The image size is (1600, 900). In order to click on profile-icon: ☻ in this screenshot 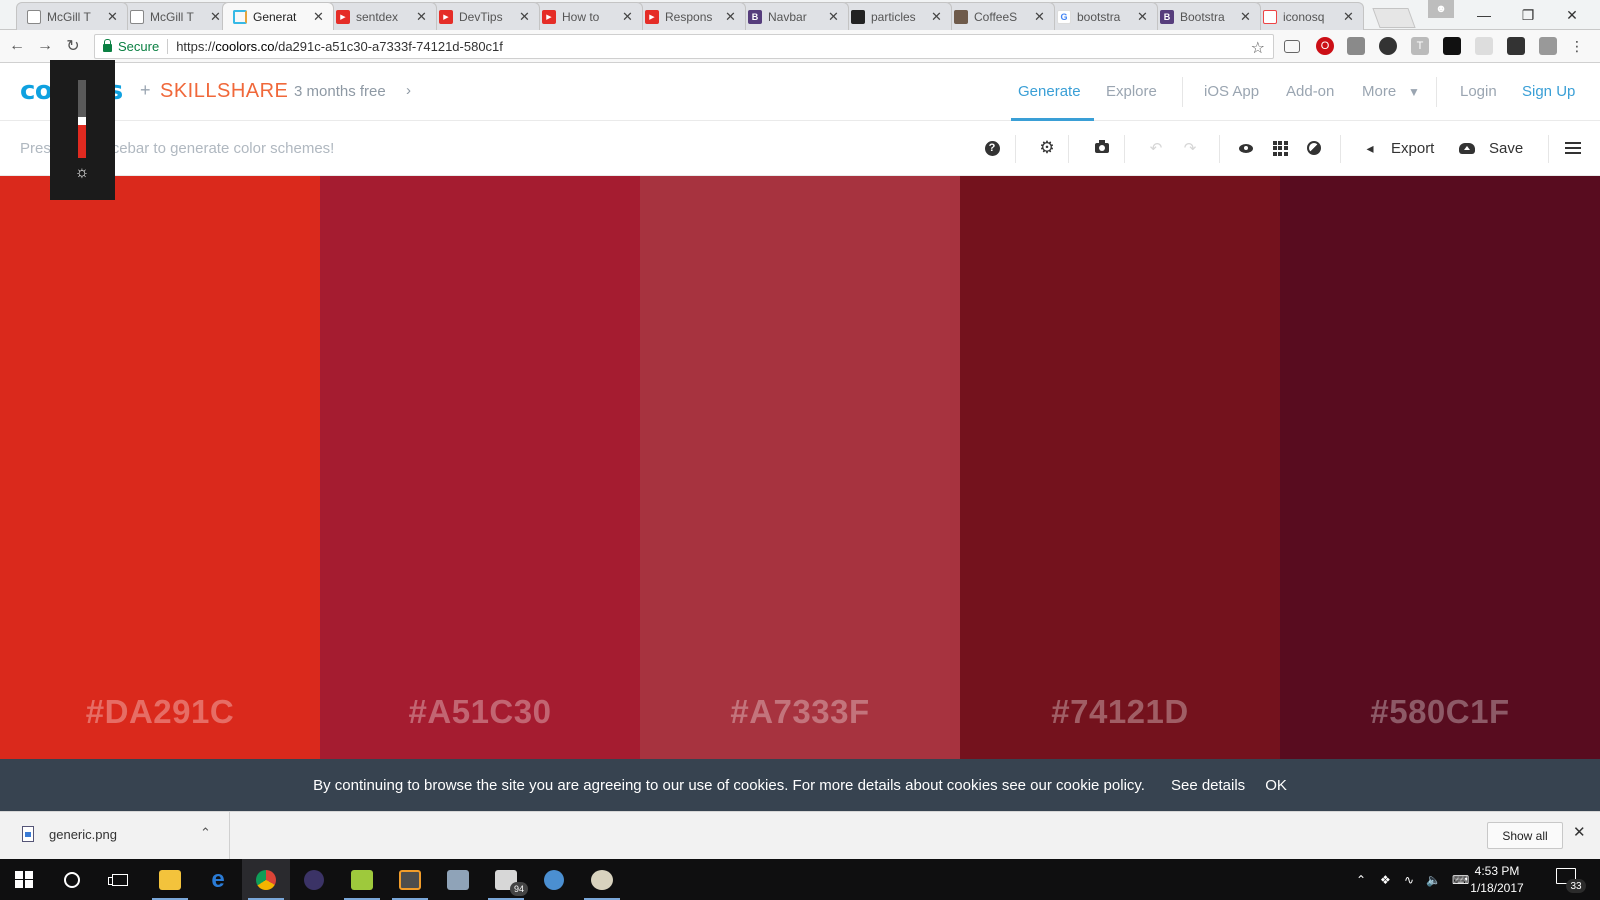, I will do `click(1441, 9)`.